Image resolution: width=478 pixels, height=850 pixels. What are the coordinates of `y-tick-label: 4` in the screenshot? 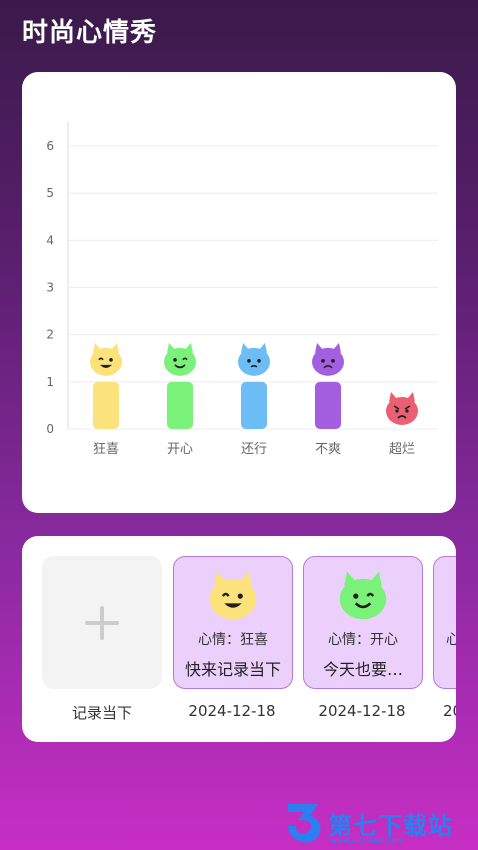 It's located at (50, 240).